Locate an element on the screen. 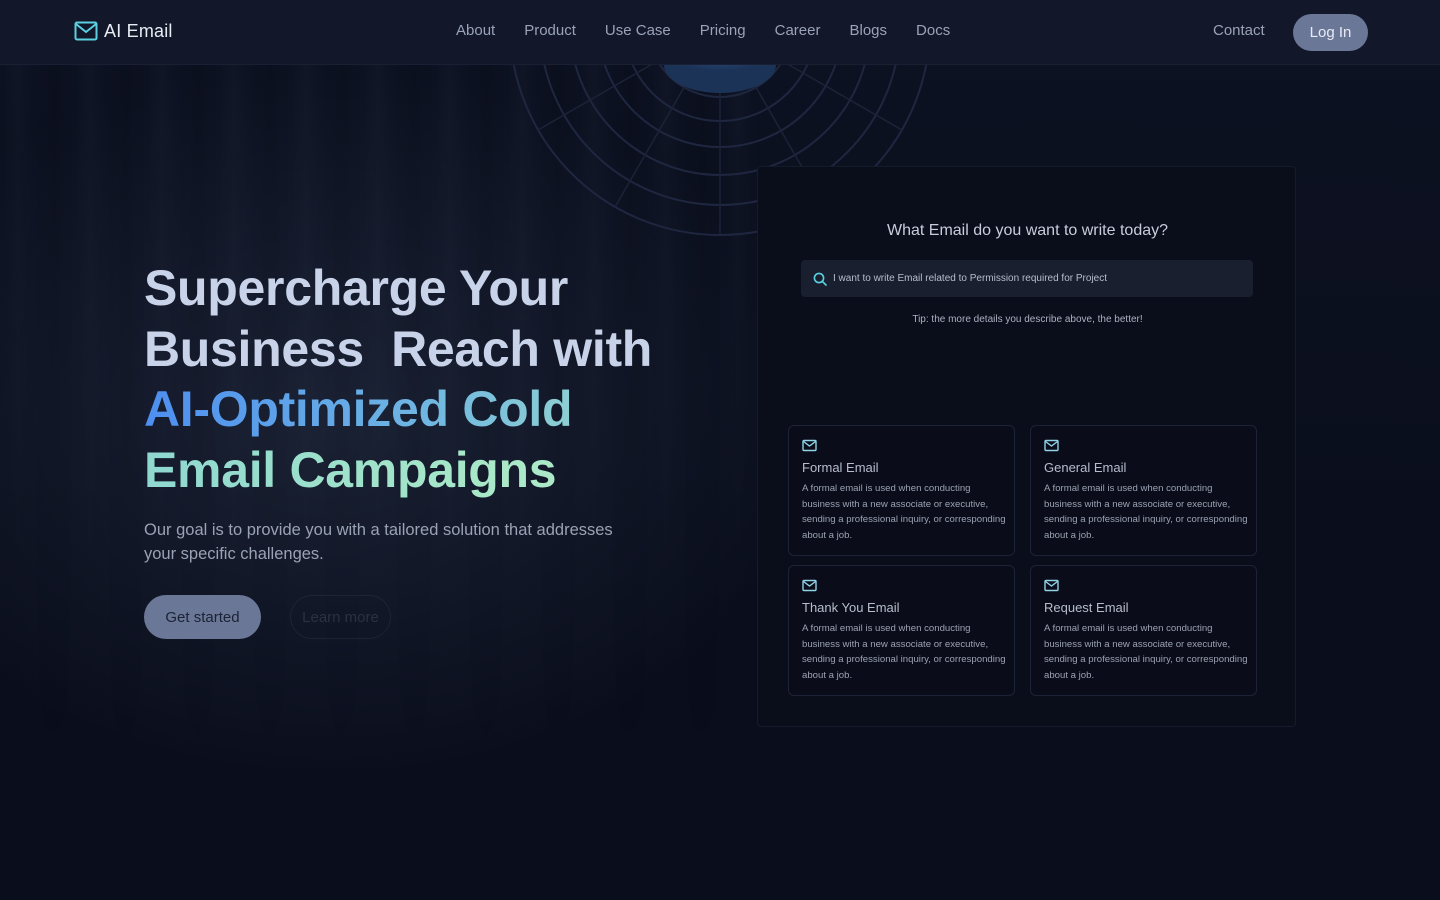 The image size is (1440, 900). nav-link-career: Career is located at coordinates (798, 30).